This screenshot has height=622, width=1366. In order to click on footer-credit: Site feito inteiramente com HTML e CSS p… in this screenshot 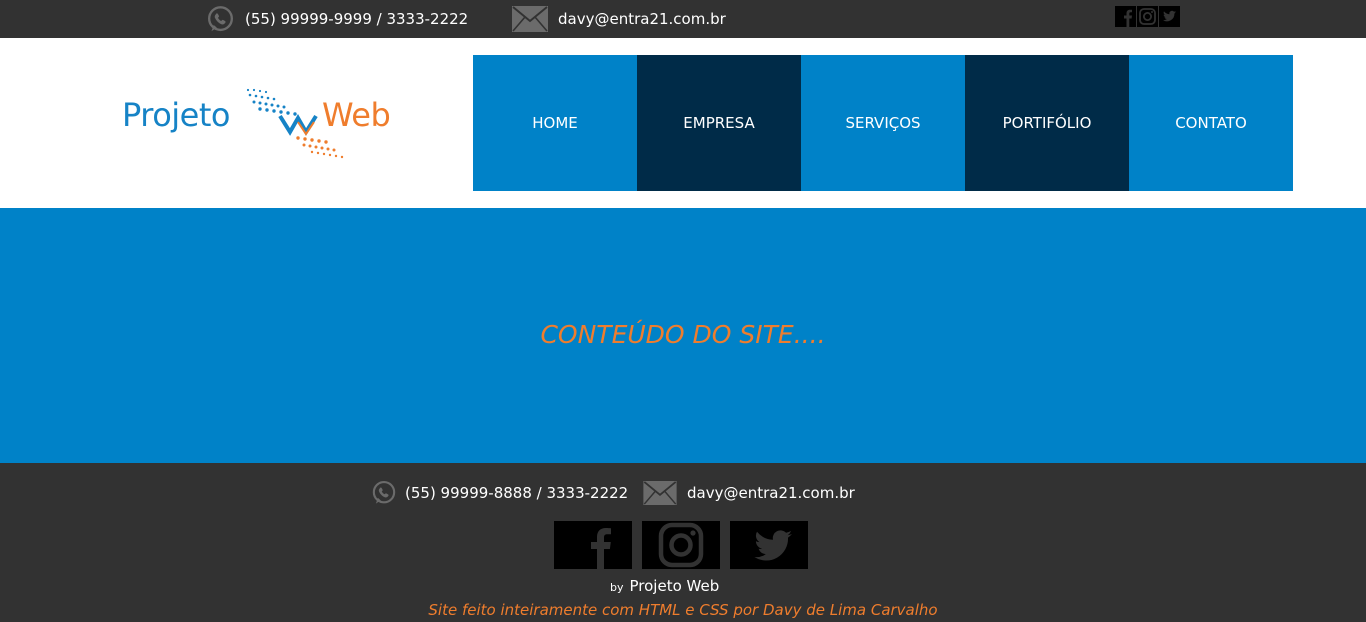, I will do `click(683, 610)`.